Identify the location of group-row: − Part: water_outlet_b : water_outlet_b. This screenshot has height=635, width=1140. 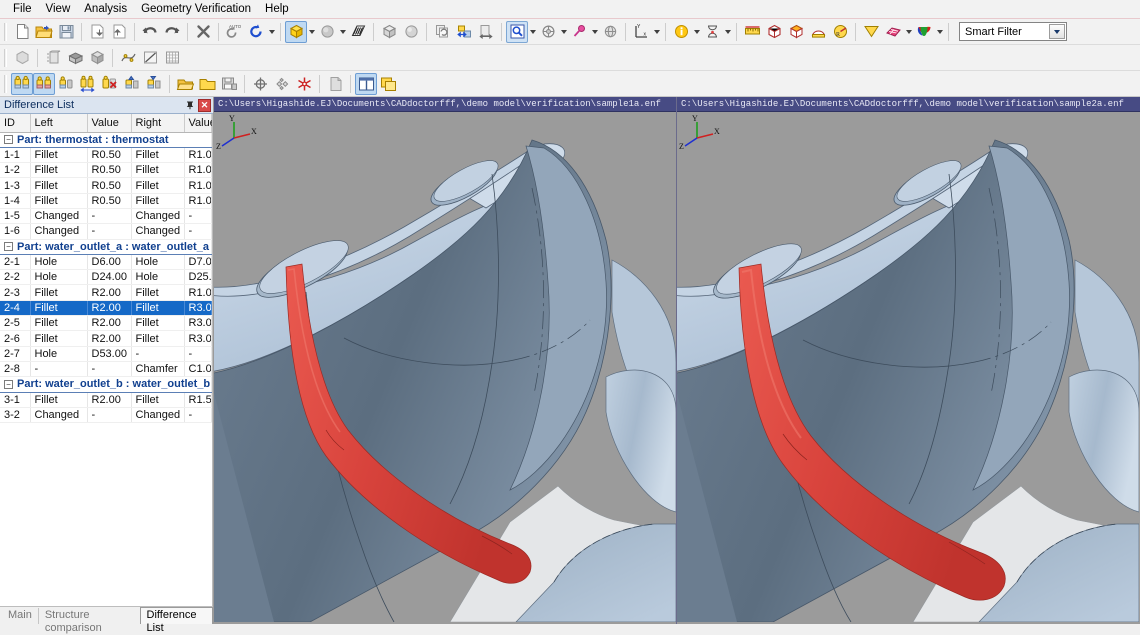
(106, 384).